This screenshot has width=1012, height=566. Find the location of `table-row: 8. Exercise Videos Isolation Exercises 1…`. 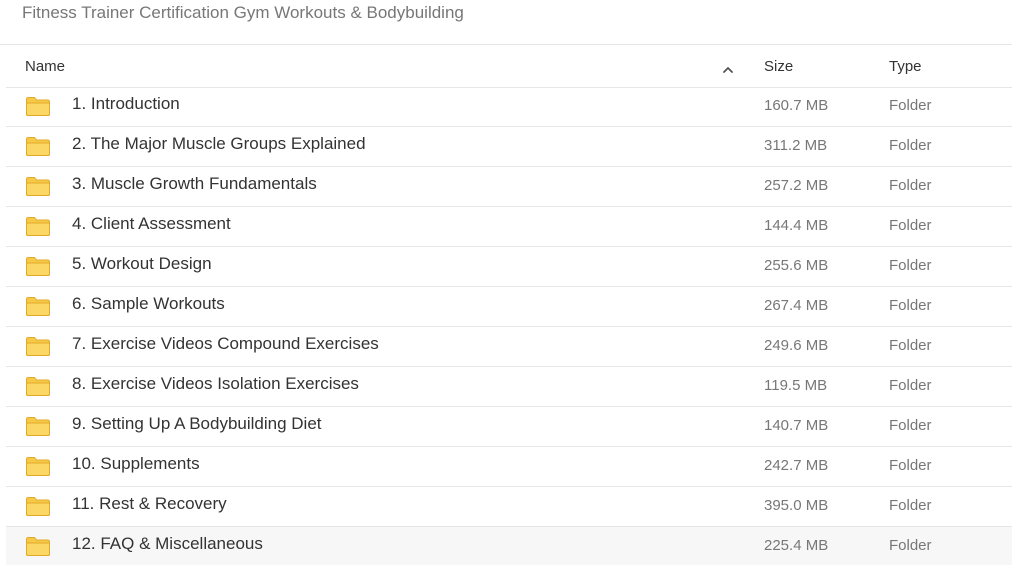

table-row: 8. Exercise Videos Isolation Exercises 1… is located at coordinates (509, 387).